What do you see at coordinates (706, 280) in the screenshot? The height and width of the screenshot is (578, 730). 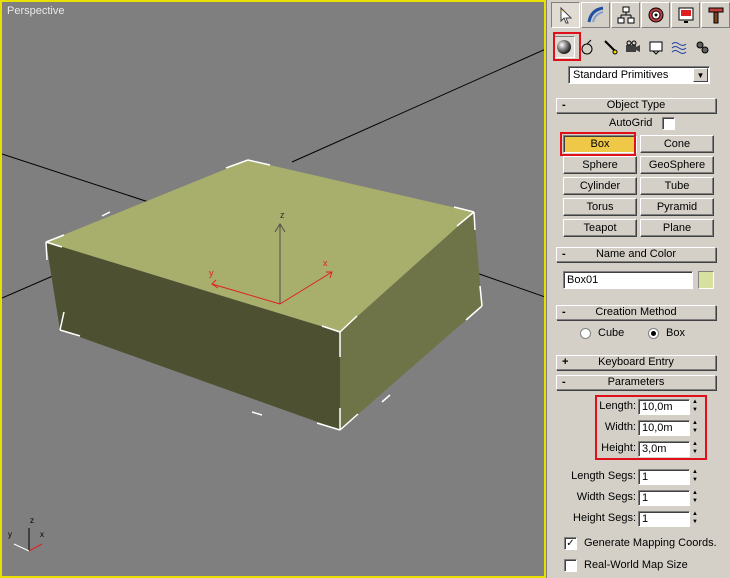 I see `object-color-swatch` at bounding box center [706, 280].